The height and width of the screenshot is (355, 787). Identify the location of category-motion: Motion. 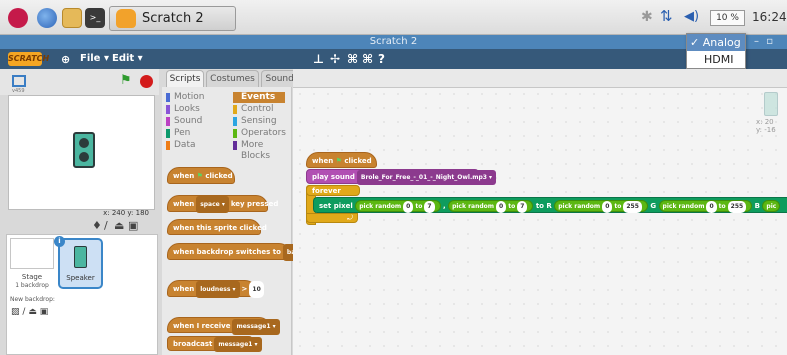
(185, 97).